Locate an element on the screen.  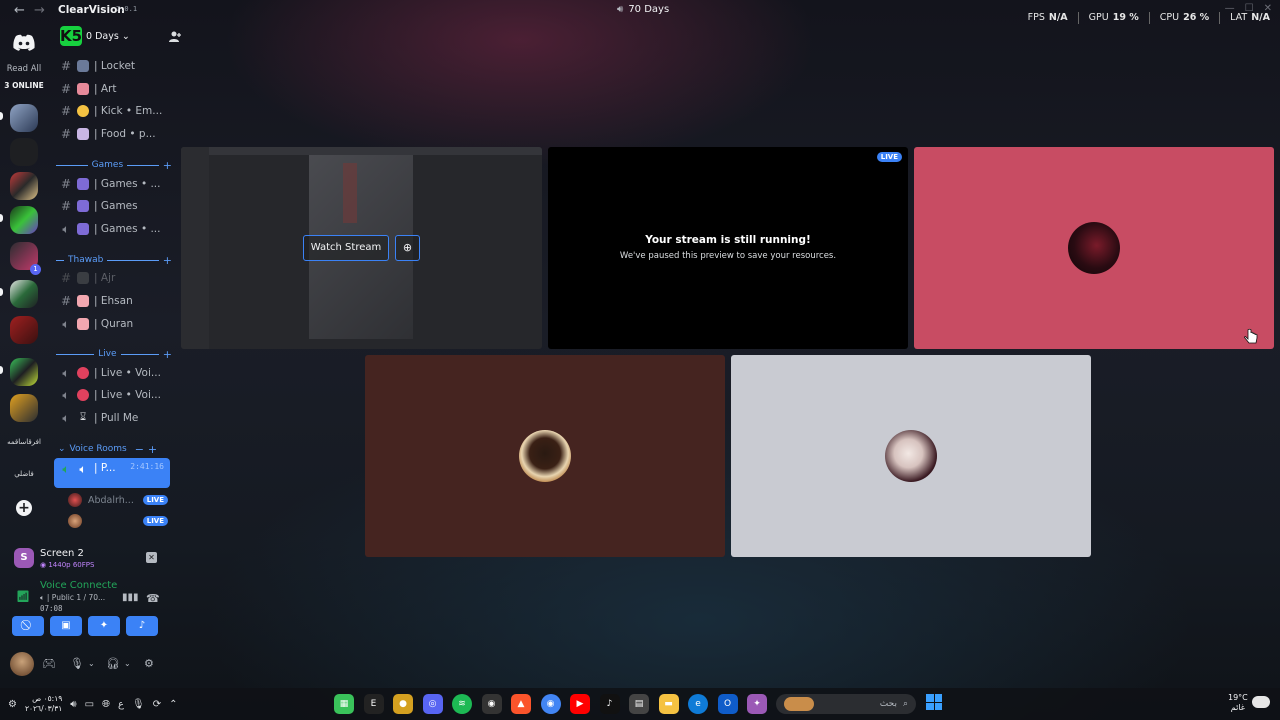
outlook-icon: O is located at coordinates (727, 704).